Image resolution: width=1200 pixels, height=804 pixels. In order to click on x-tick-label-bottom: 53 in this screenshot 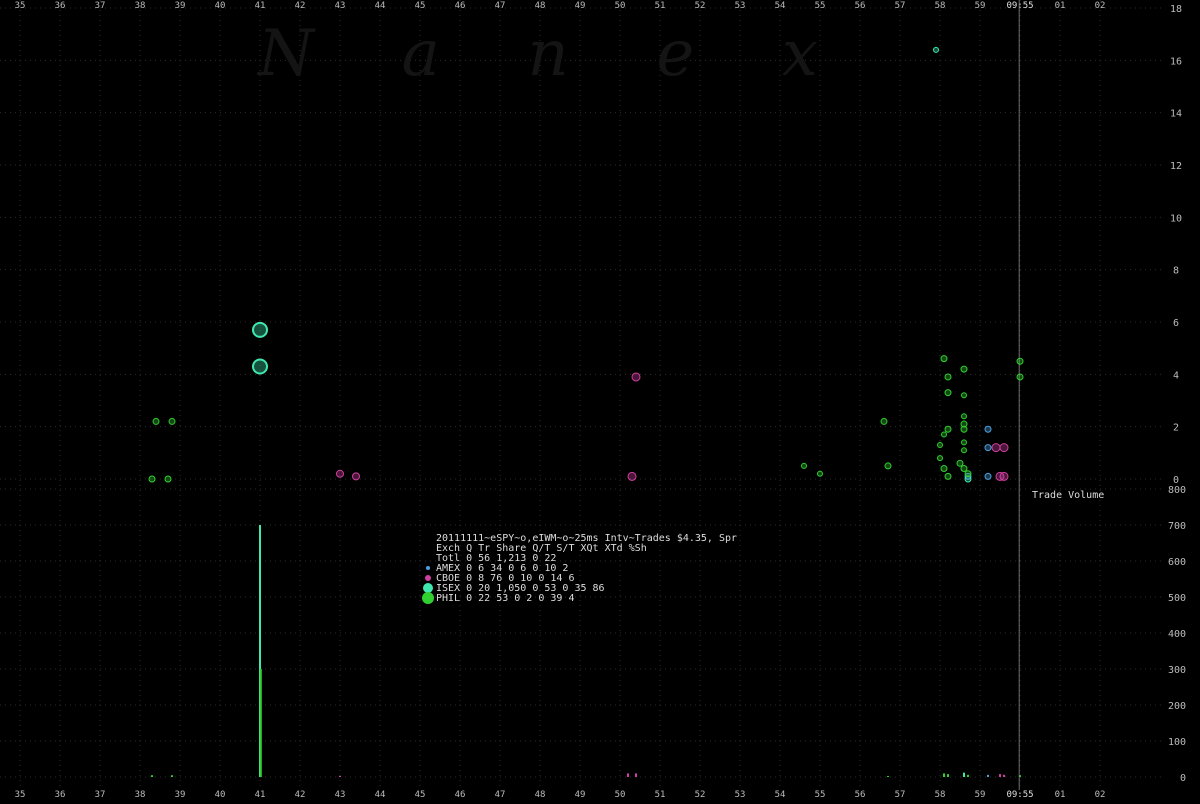, I will do `click(740, 795)`.